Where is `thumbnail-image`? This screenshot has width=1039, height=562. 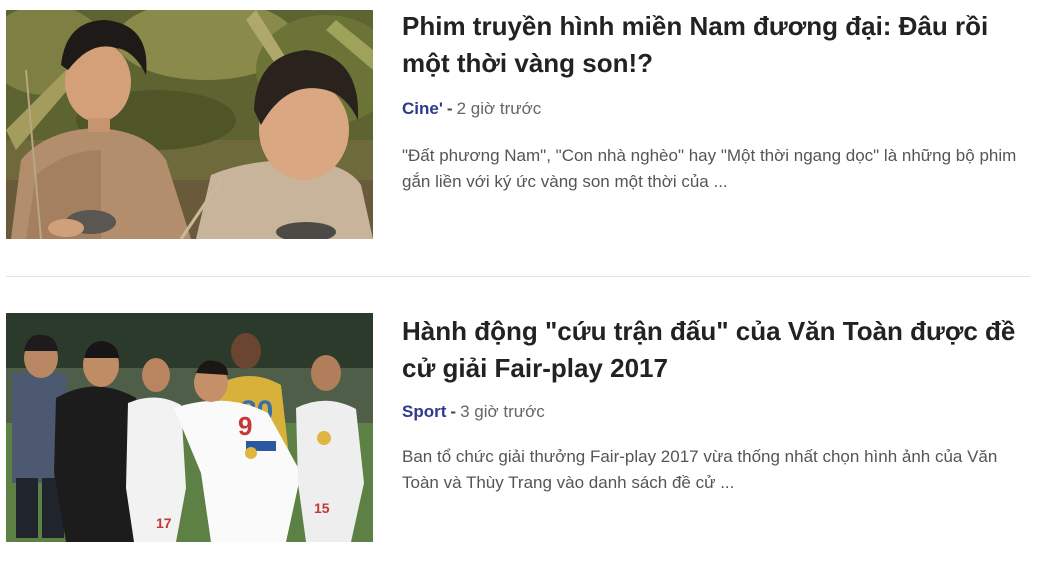
thumbnail-image is located at coordinates (189, 124).